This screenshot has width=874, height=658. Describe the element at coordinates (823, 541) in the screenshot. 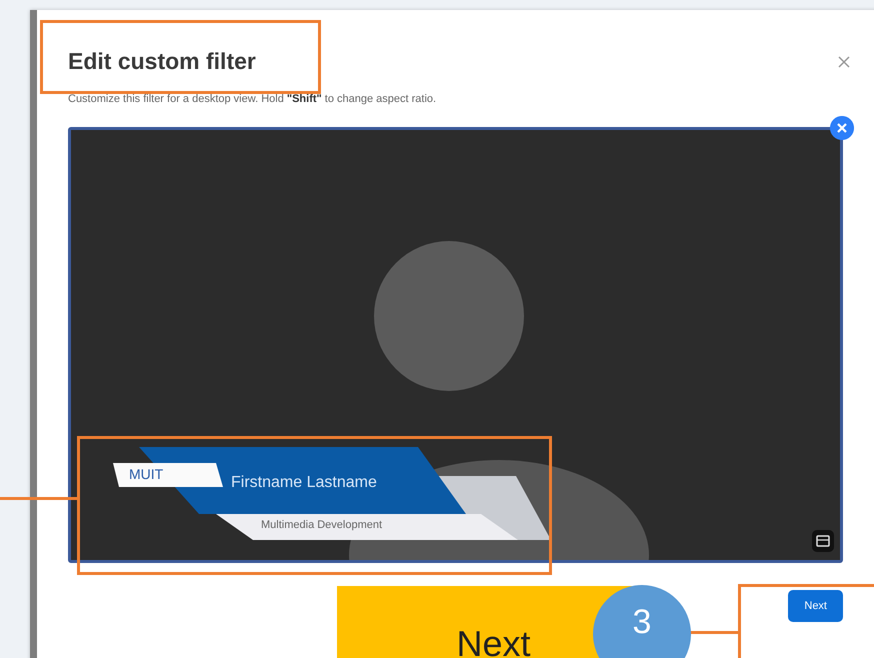

I see `image-icon` at that location.